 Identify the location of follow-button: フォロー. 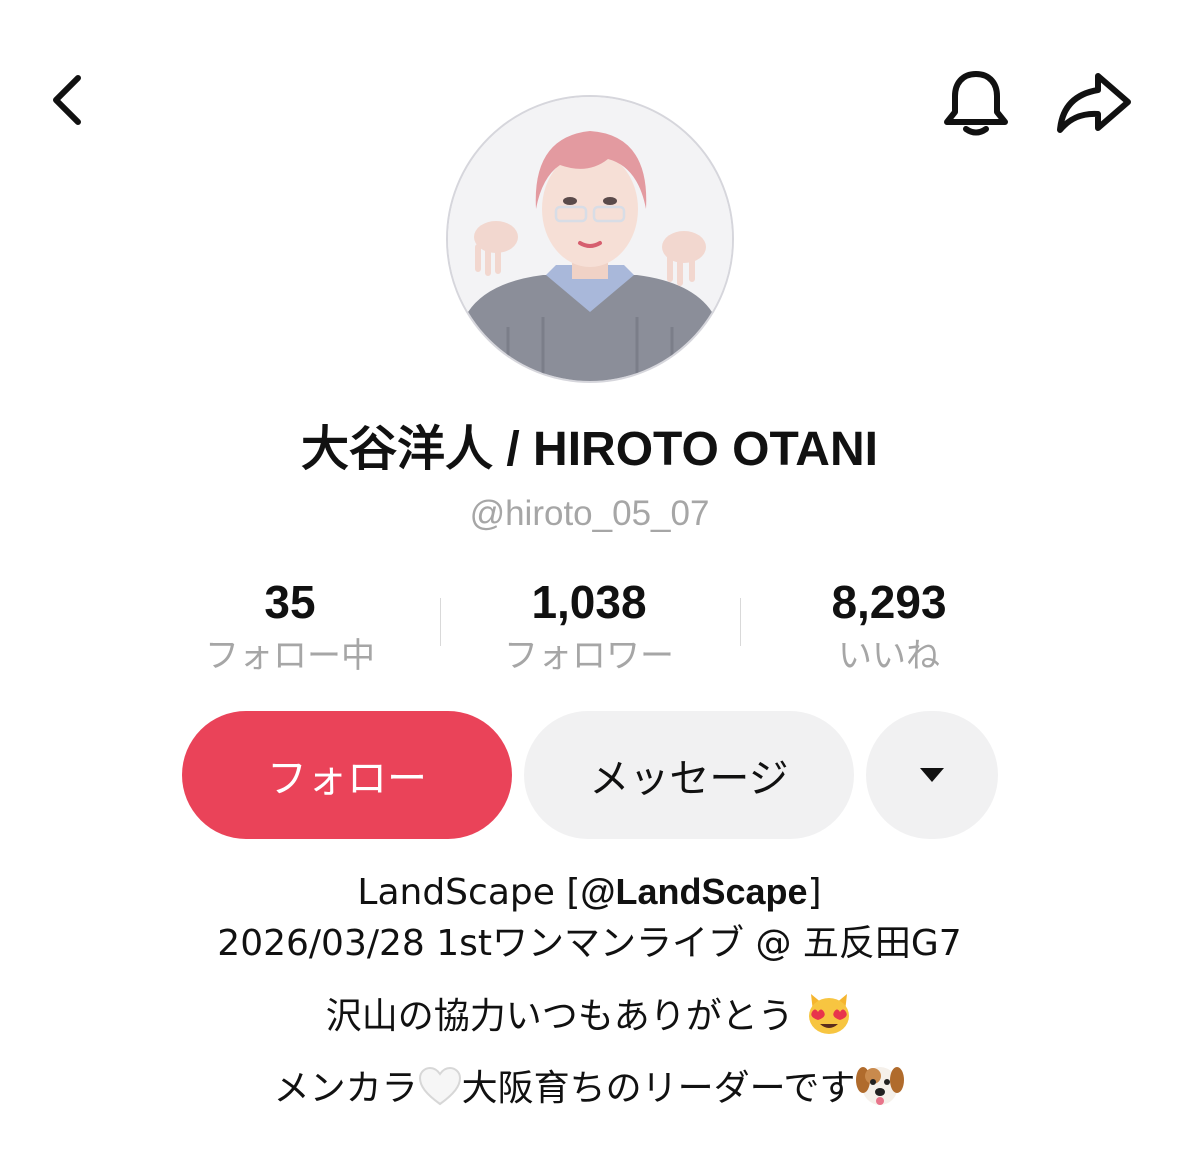
(347, 775).